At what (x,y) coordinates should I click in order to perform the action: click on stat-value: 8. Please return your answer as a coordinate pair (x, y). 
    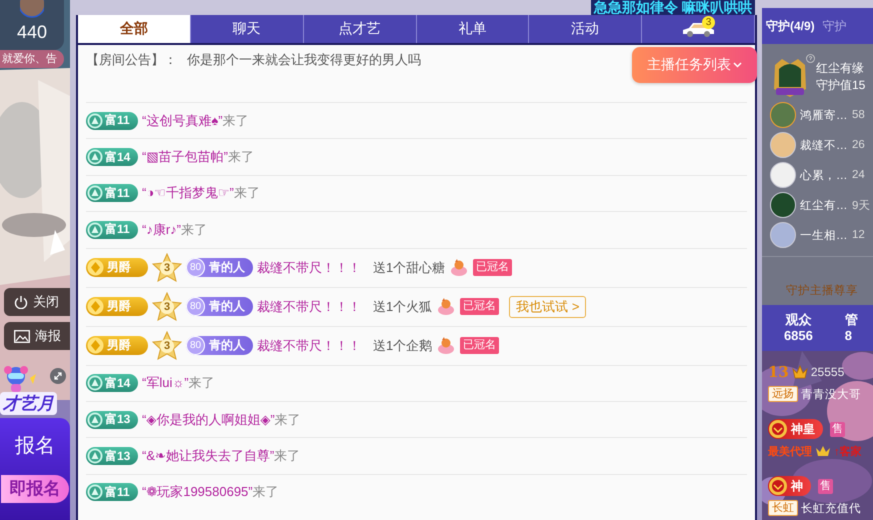
    Looking at the image, I should click on (848, 336).